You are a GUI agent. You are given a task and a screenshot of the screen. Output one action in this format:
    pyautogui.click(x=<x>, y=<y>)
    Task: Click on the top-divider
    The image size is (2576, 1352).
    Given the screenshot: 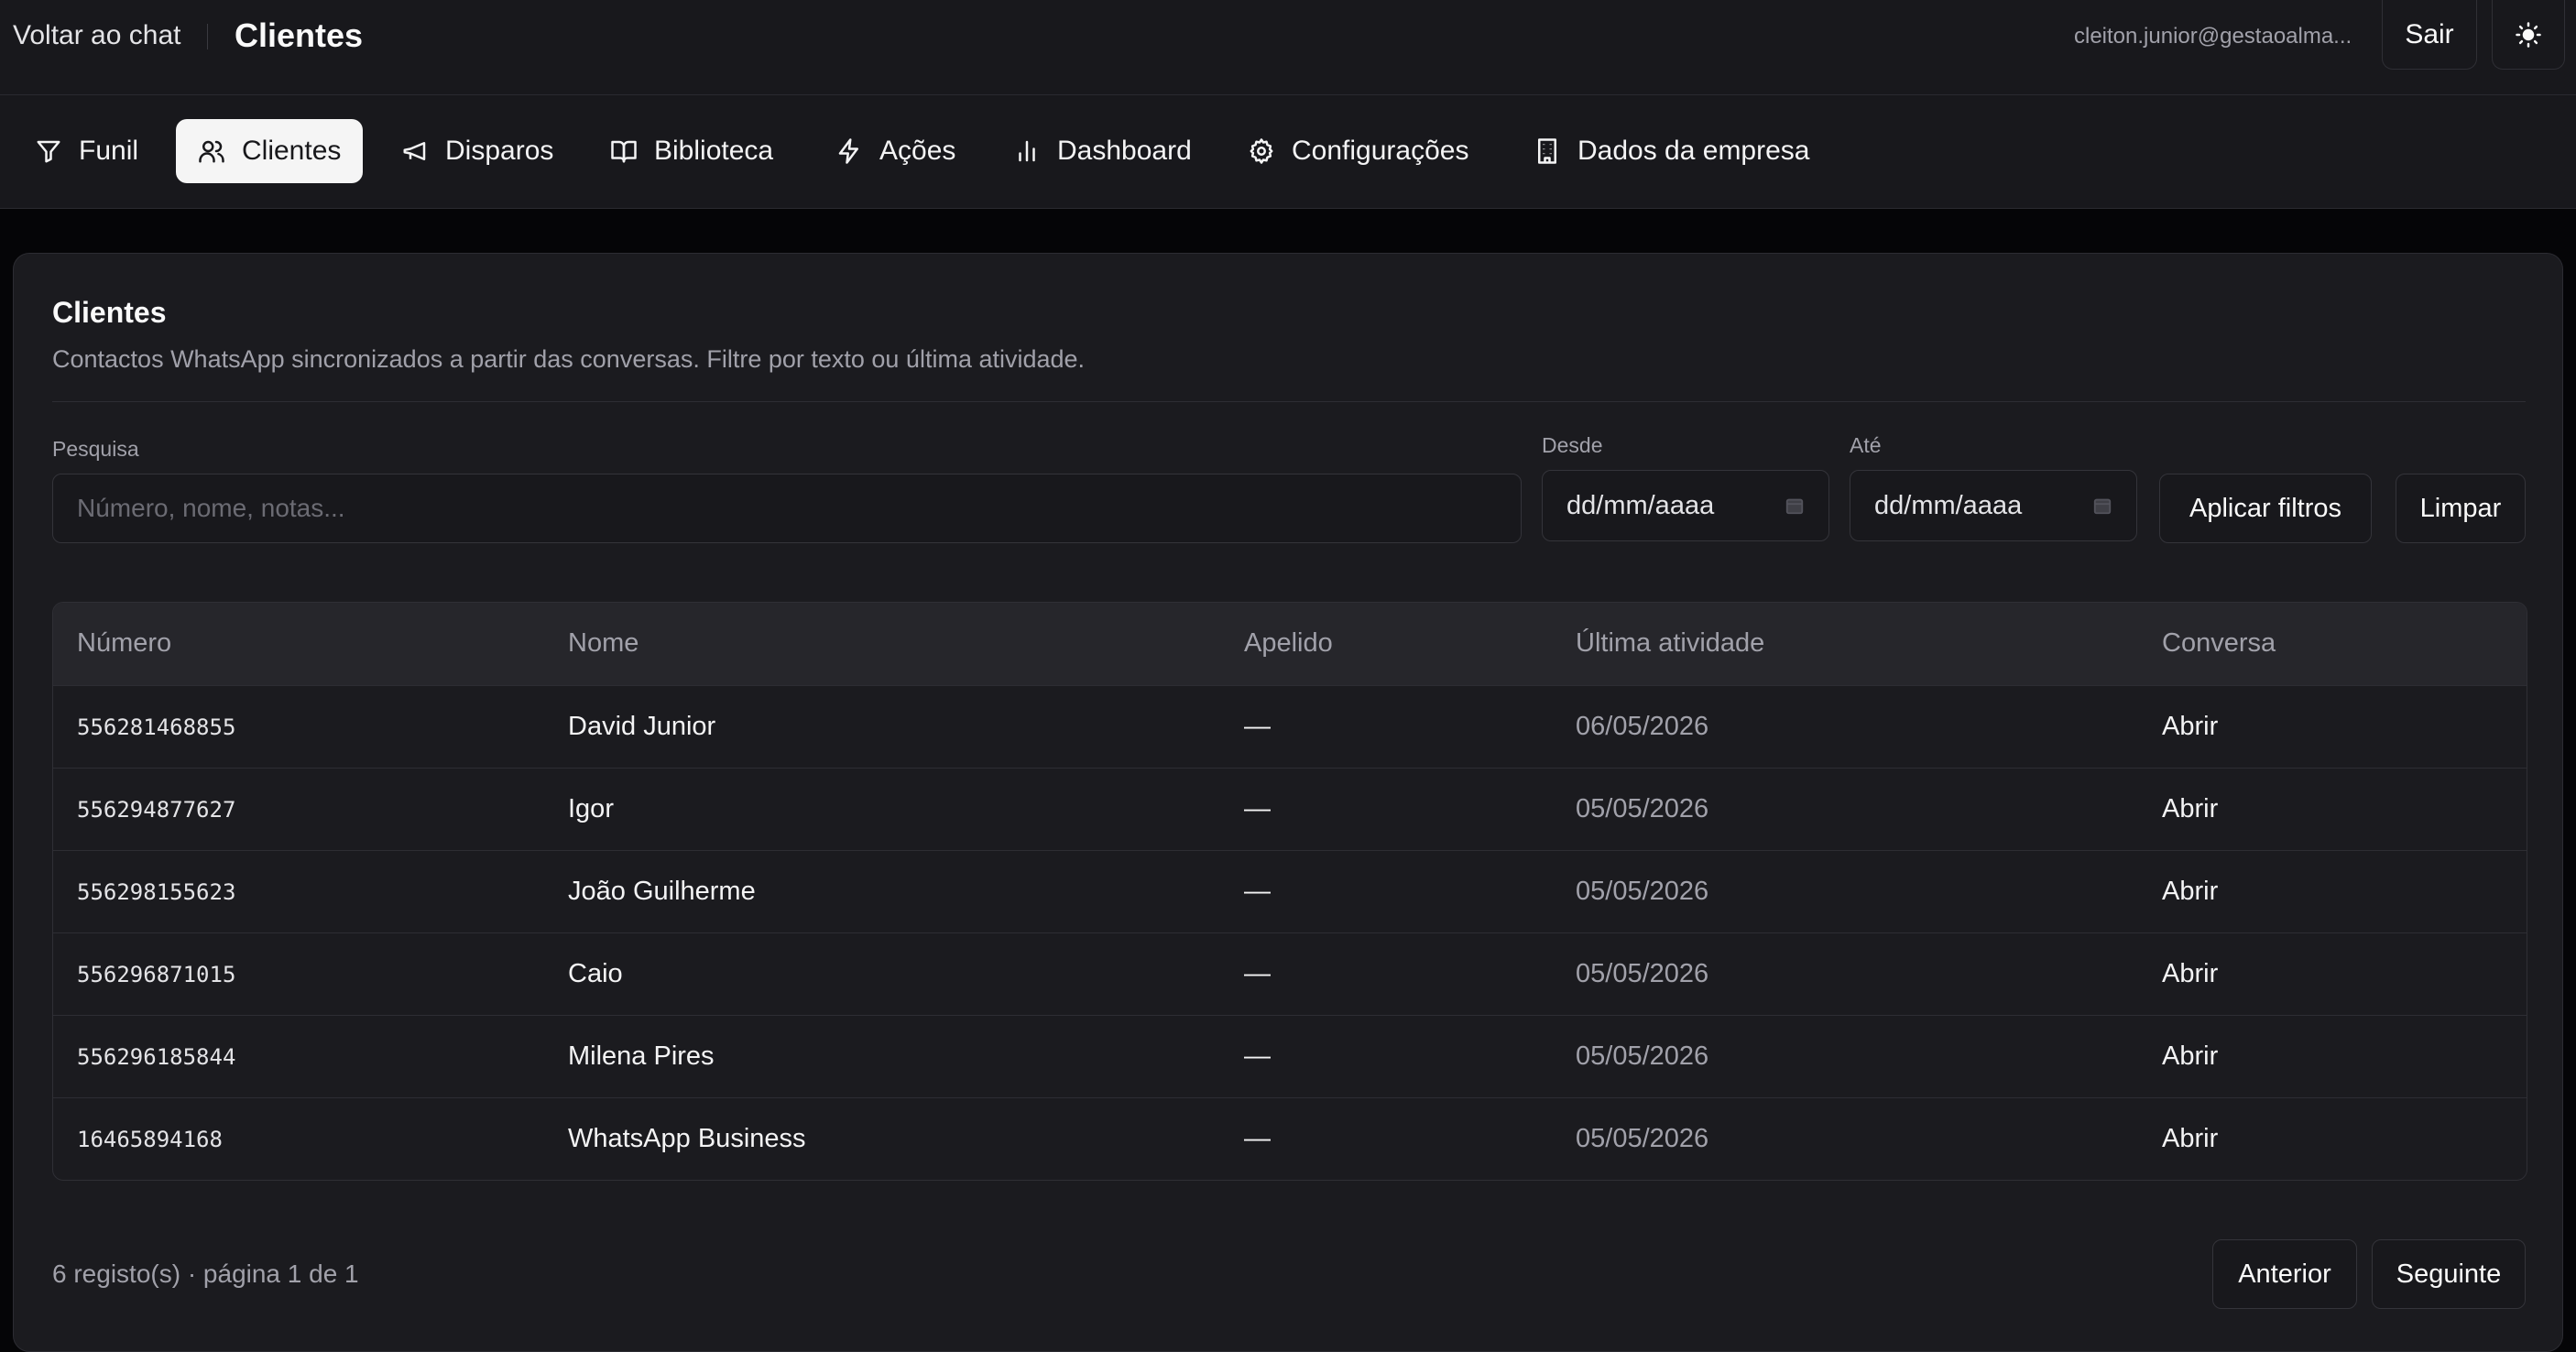 What is the action you would take?
    pyautogui.click(x=208, y=36)
    